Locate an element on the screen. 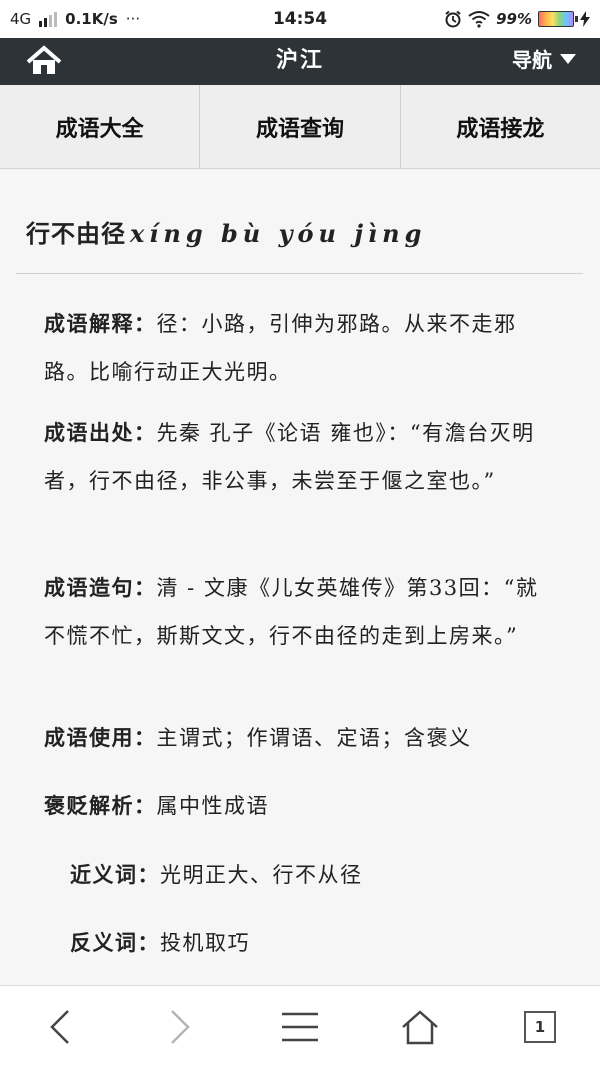  forward-icon is located at coordinates (180, 1026).